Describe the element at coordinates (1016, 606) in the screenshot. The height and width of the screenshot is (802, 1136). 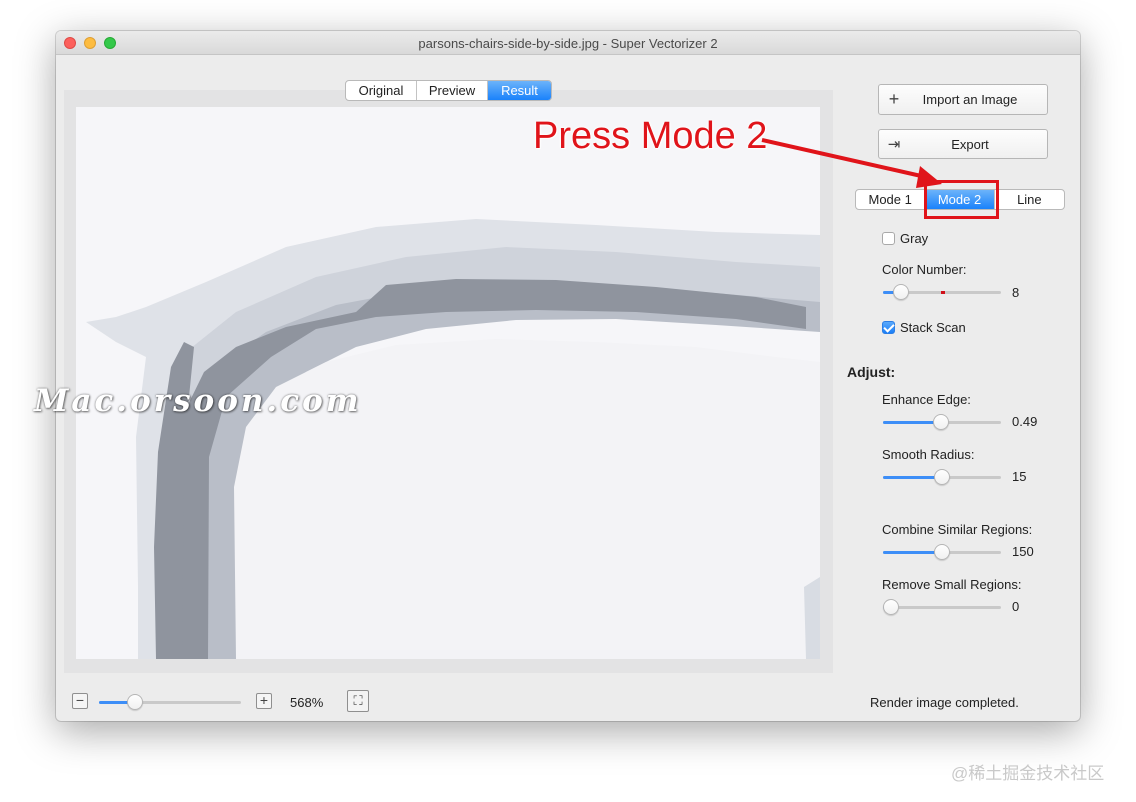
I see `remove-small-value: 0` at that location.